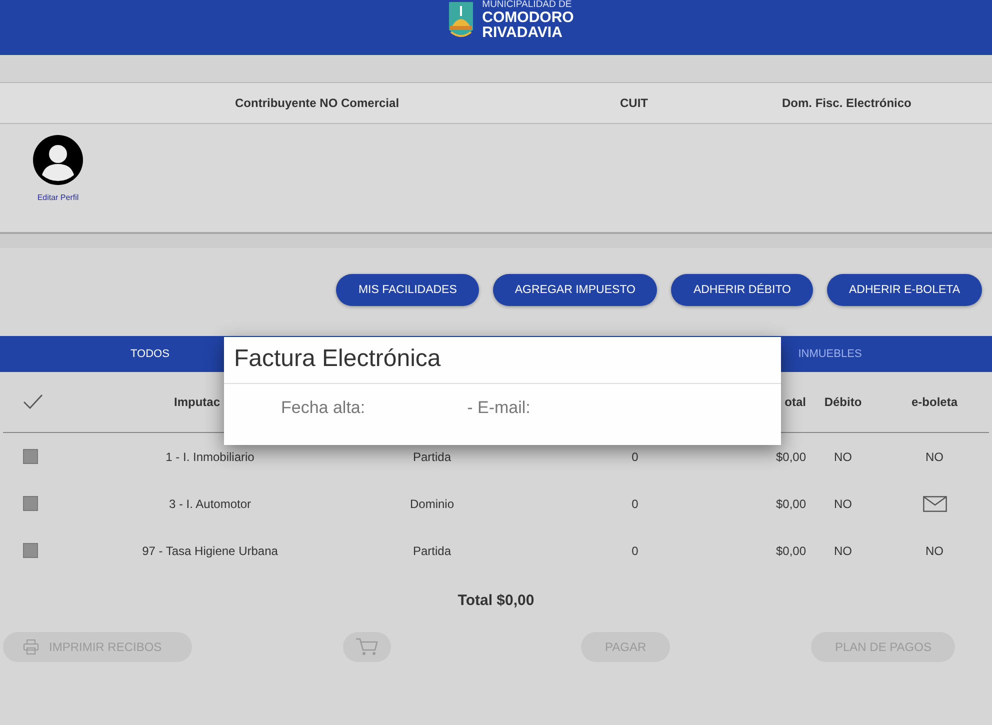 This screenshot has width=992, height=725. I want to click on total-amount: Total $0,00, so click(496, 600).